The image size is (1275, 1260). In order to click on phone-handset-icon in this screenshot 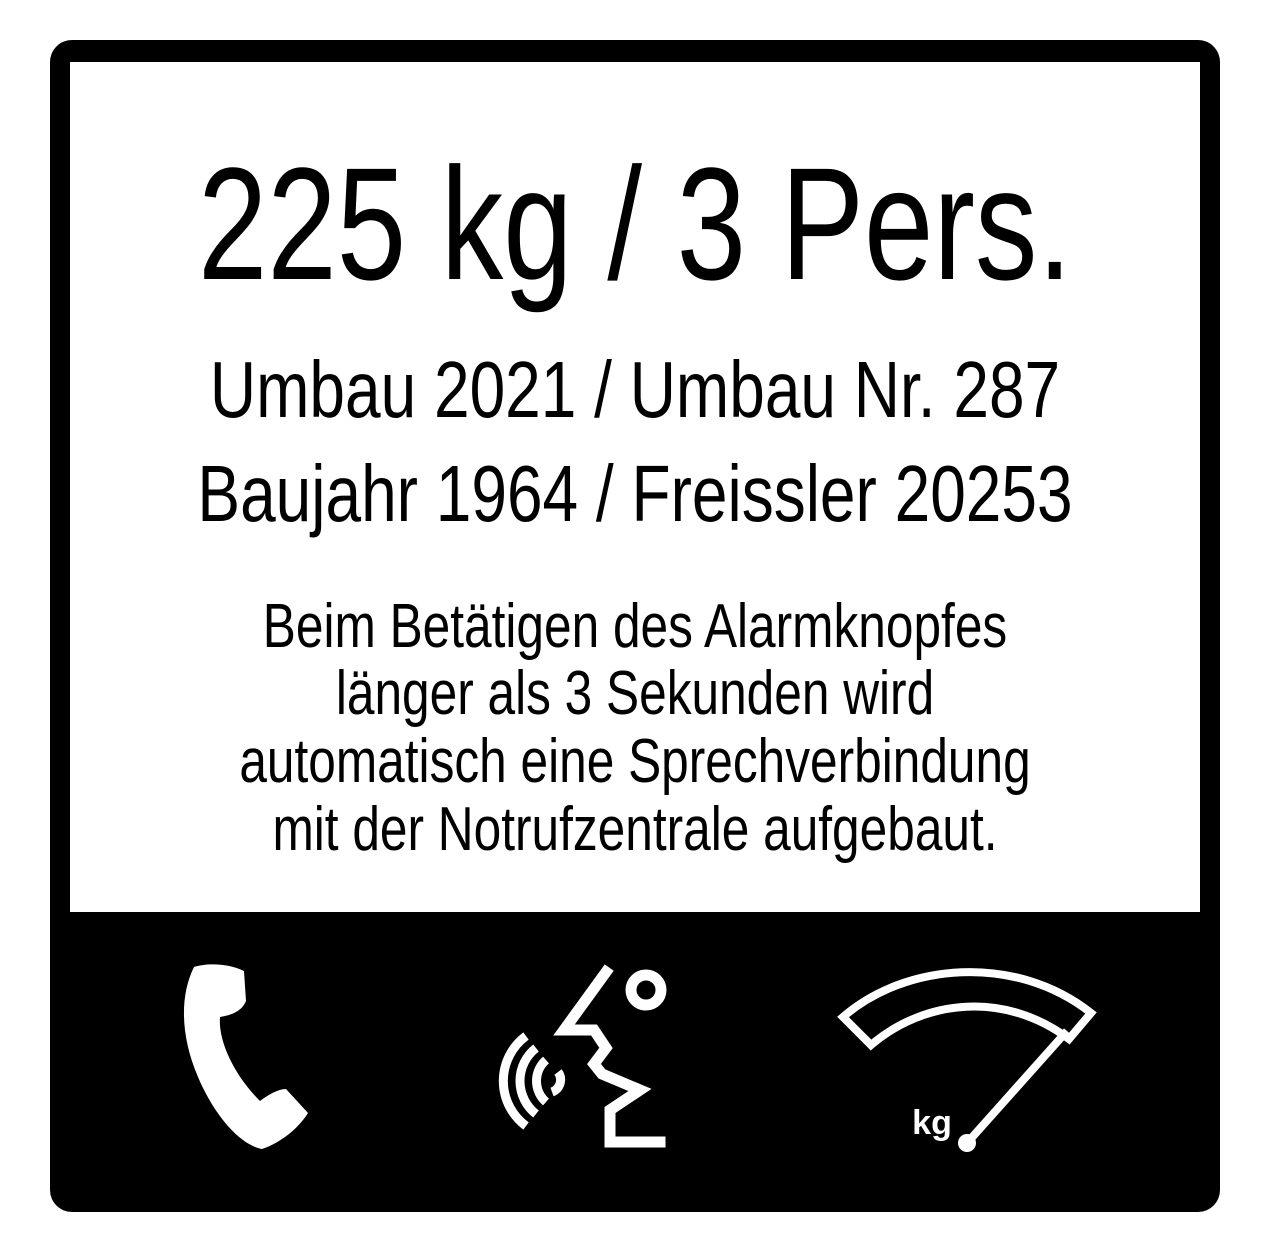, I will do `click(250, 1055)`.